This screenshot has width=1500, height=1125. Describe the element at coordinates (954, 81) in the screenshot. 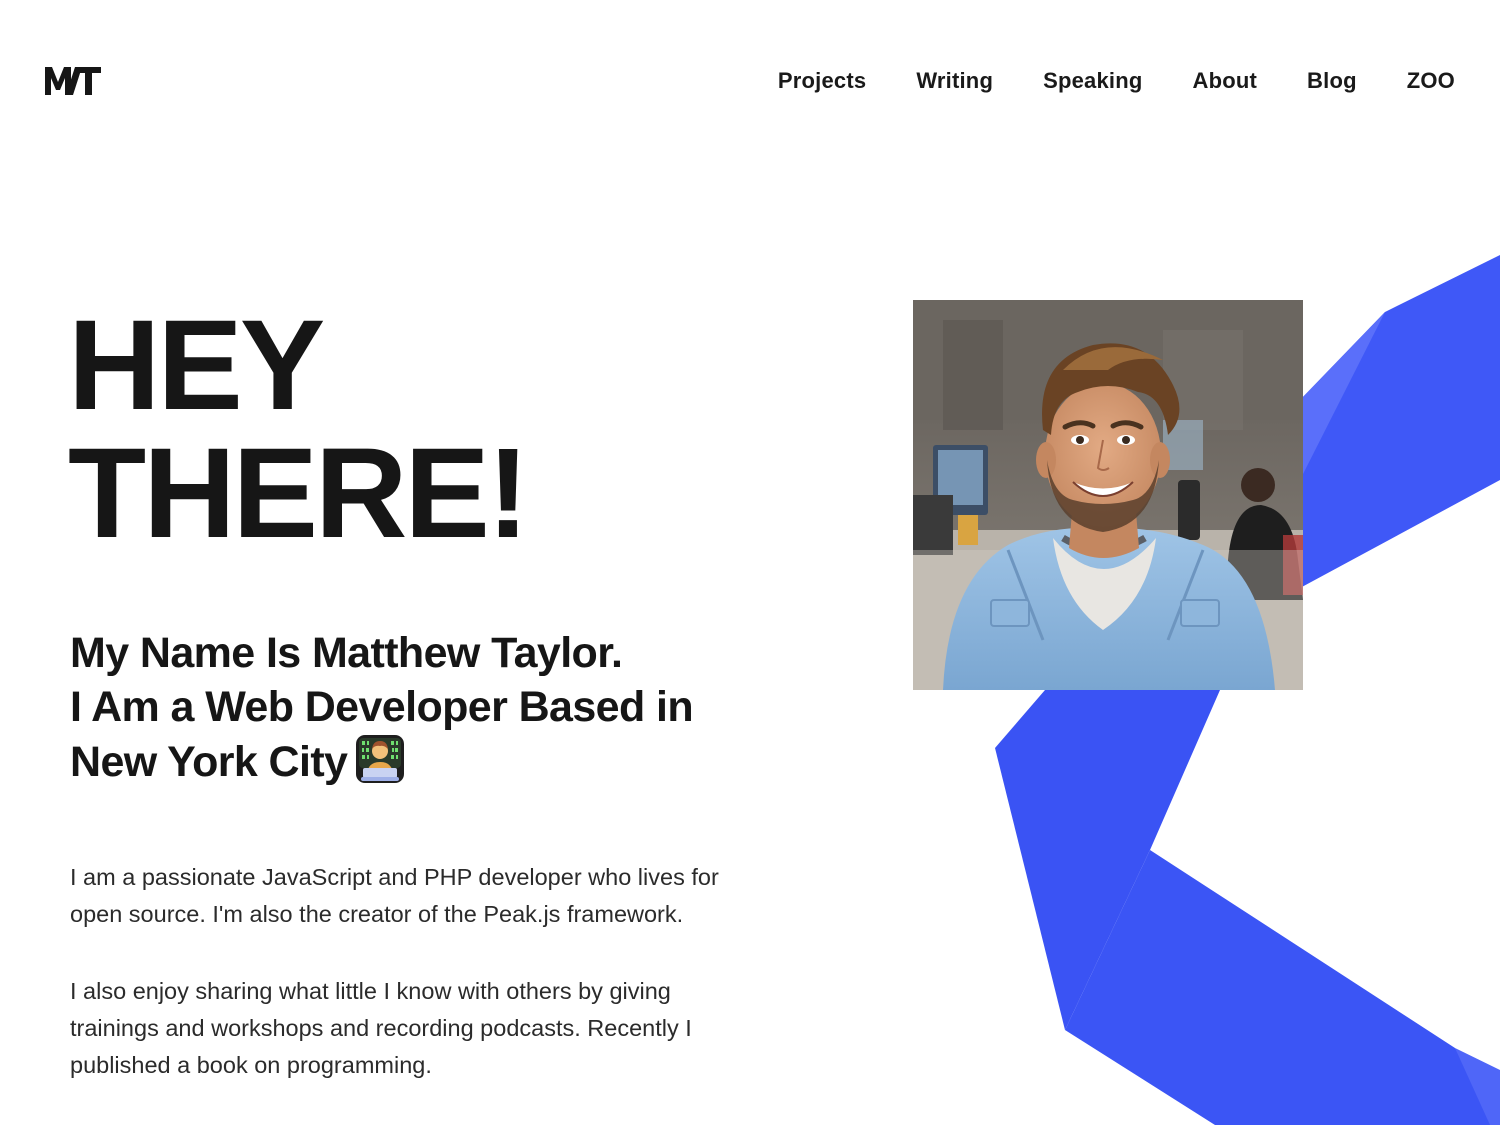

I see `nav-link-writing: Writing` at that location.